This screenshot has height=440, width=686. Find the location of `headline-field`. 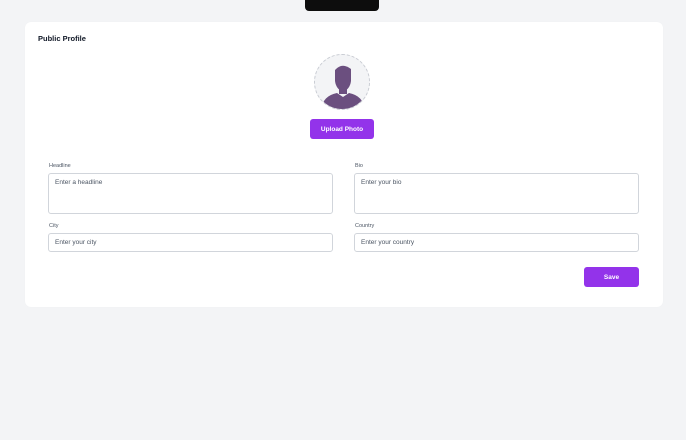

headline-field is located at coordinates (190, 193).